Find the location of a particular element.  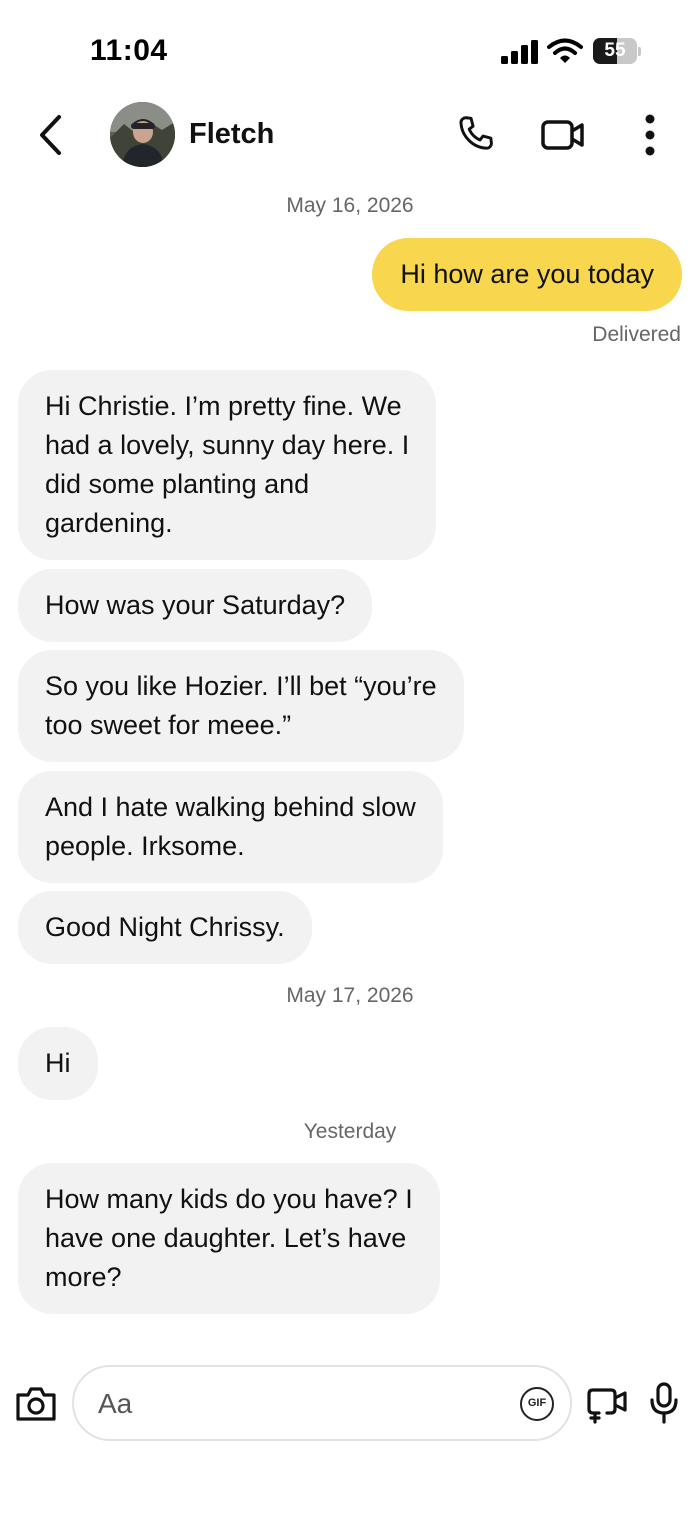

avatar-photo is located at coordinates (142, 134).